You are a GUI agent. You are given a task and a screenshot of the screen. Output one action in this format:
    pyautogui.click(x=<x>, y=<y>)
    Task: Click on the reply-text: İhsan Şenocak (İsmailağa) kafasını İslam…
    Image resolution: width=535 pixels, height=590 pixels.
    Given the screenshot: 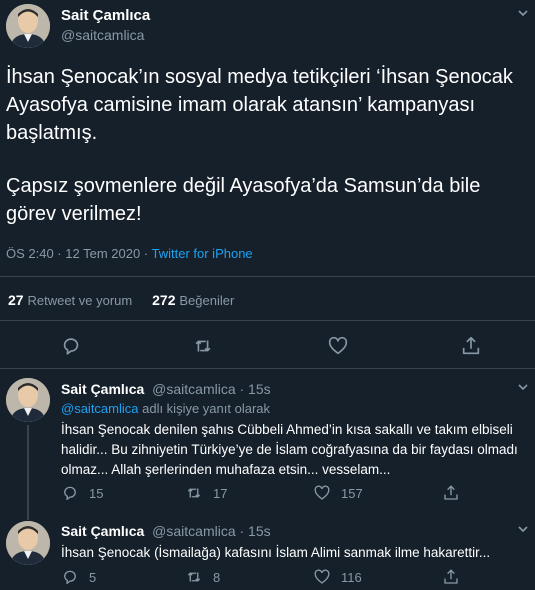 What is the action you would take?
    pyautogui.click(x=276, y=552)
    